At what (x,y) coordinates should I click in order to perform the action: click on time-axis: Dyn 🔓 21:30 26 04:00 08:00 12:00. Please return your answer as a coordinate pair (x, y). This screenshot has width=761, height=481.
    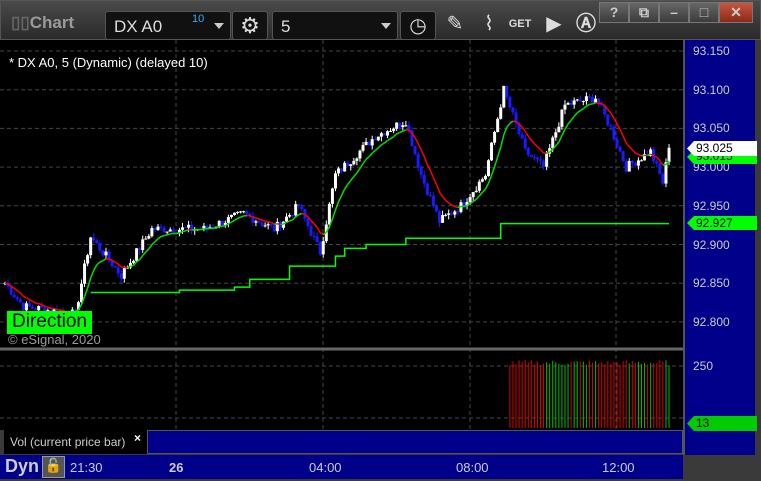
    Looking at the image, I should click on (341, 467).